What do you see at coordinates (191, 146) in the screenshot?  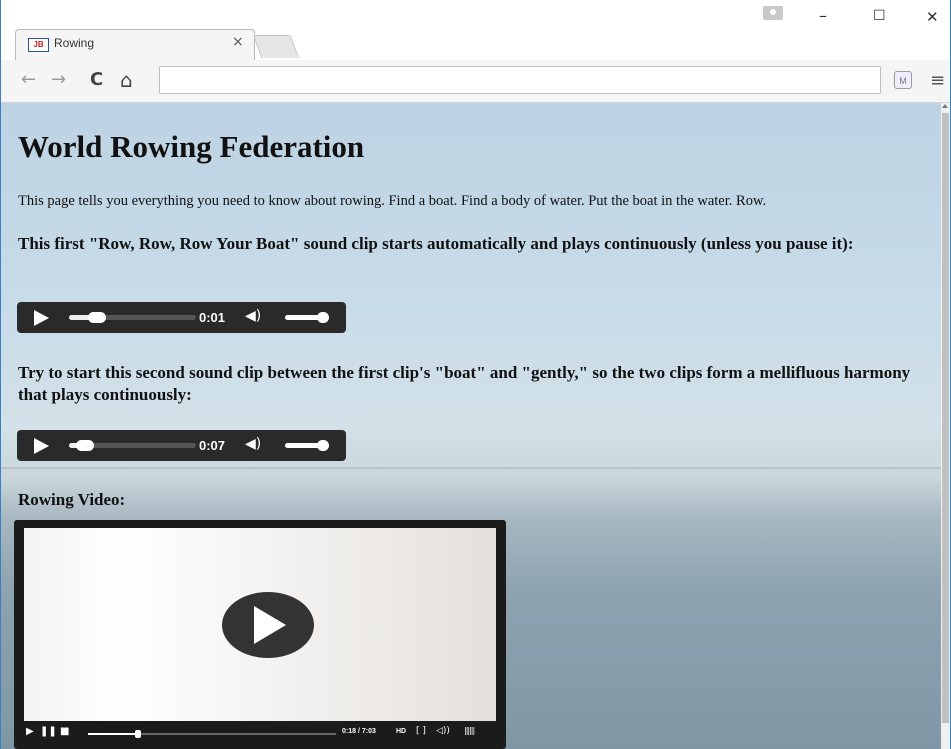 I see `page-title: World Rowing Federation` at bounding box center [191, 146].